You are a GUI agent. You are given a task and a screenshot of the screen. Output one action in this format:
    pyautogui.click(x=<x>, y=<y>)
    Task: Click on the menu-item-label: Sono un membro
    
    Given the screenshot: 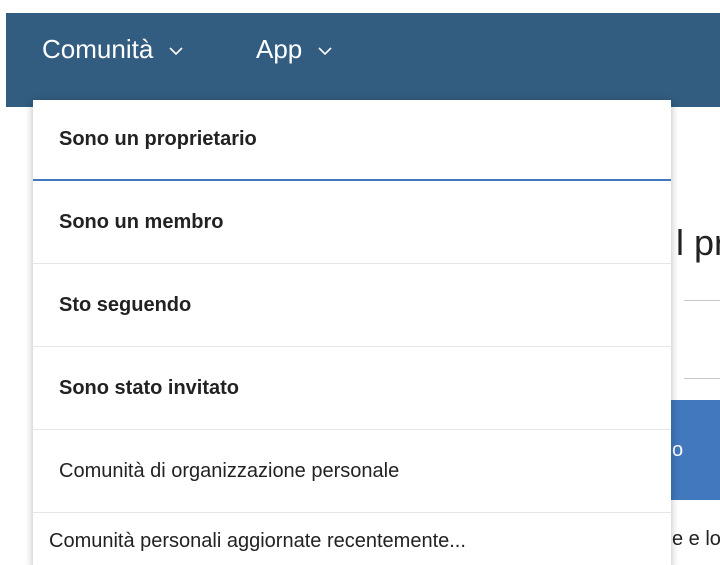 What is the action you would take?
    pyautogui.click(x=141, y=221)
    